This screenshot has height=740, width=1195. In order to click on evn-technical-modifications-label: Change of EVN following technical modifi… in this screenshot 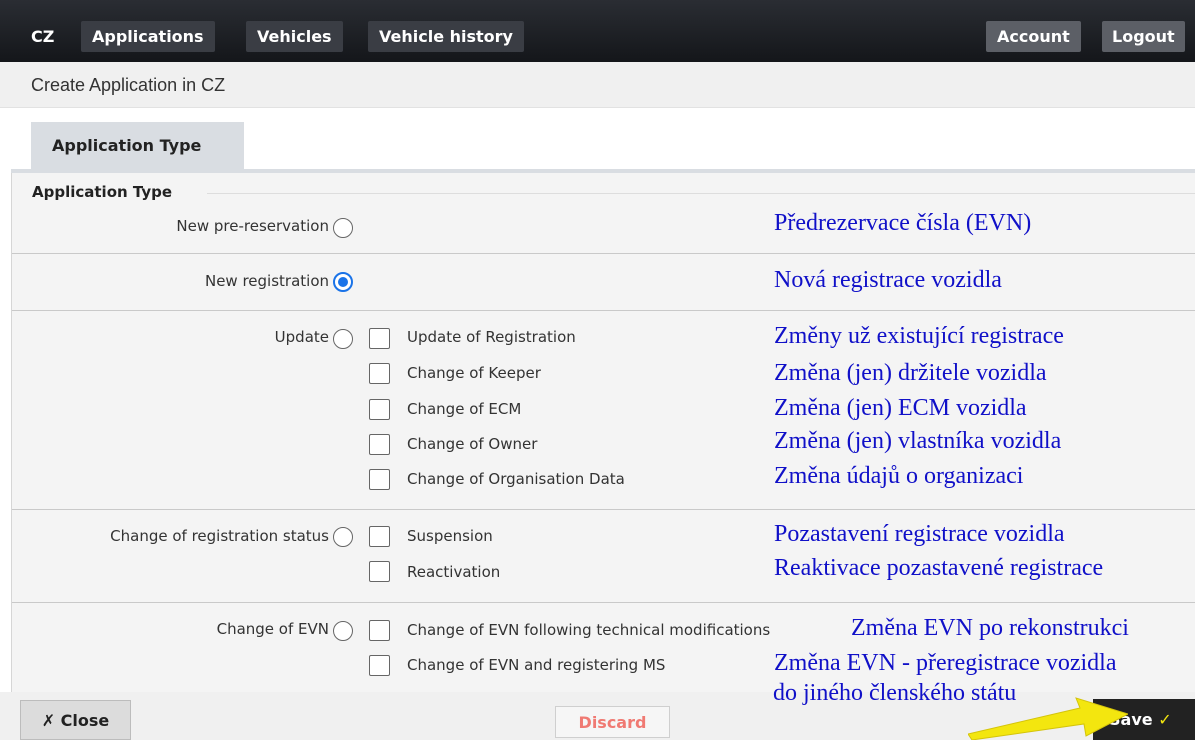, I will do `click(589, 630)`.